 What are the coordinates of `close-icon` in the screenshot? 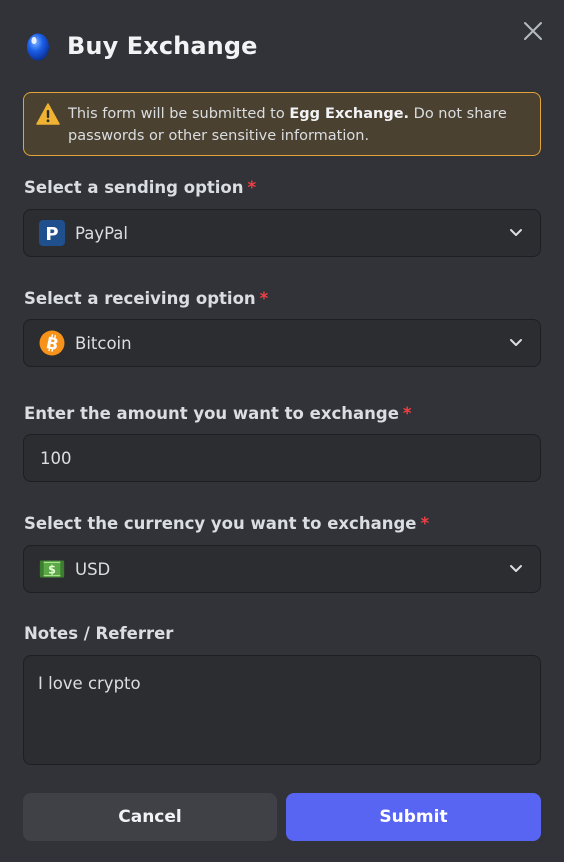 It's located at (533, 31).